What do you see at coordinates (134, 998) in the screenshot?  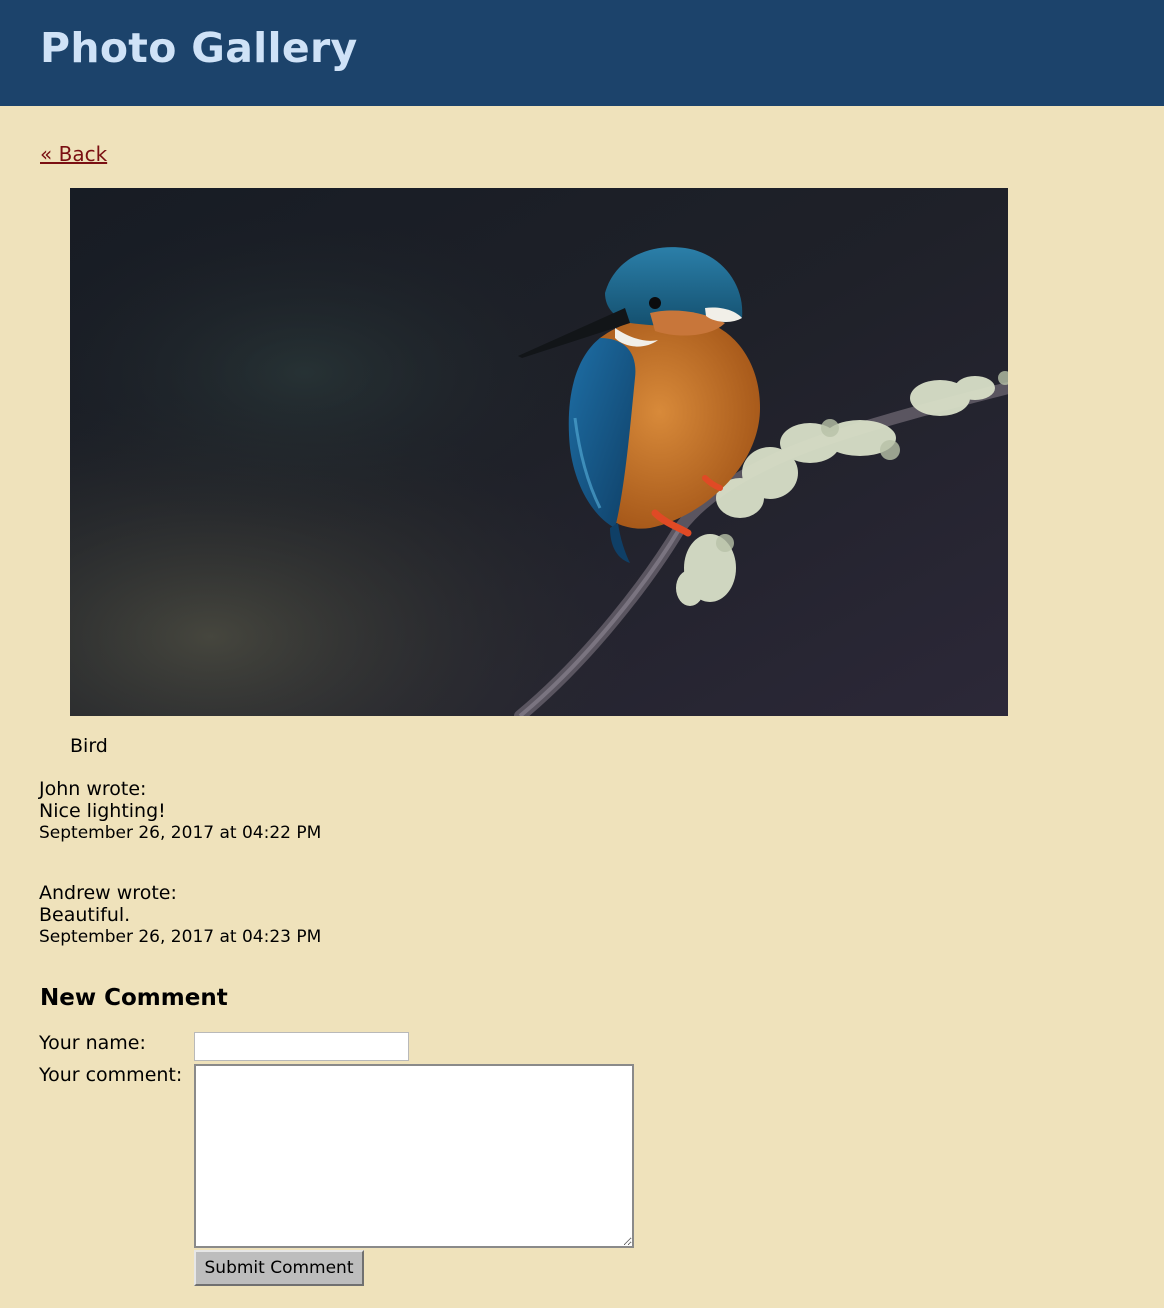 I see `new-comment-heading: New Comment` at bounding box center [134, 998].